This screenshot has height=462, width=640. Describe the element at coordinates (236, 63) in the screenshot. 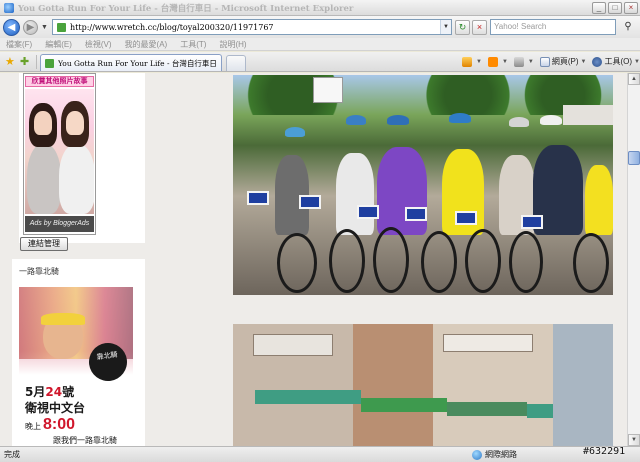

I see `new-tab-button` at that location.